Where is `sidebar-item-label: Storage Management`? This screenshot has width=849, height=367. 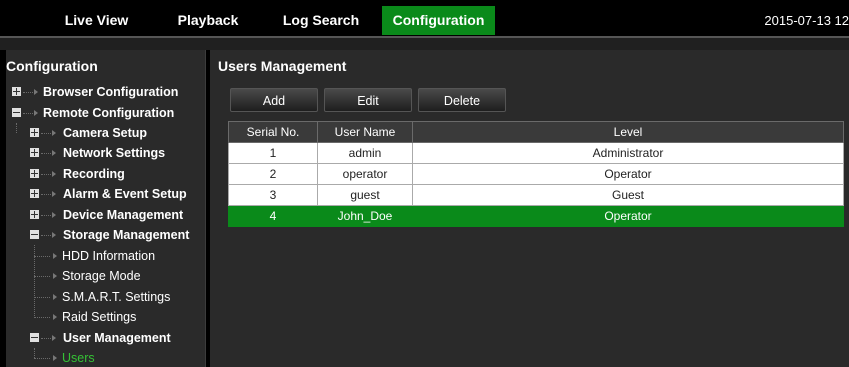
sidebar-item-label: Storage Management is located at coordinates (126, 235).